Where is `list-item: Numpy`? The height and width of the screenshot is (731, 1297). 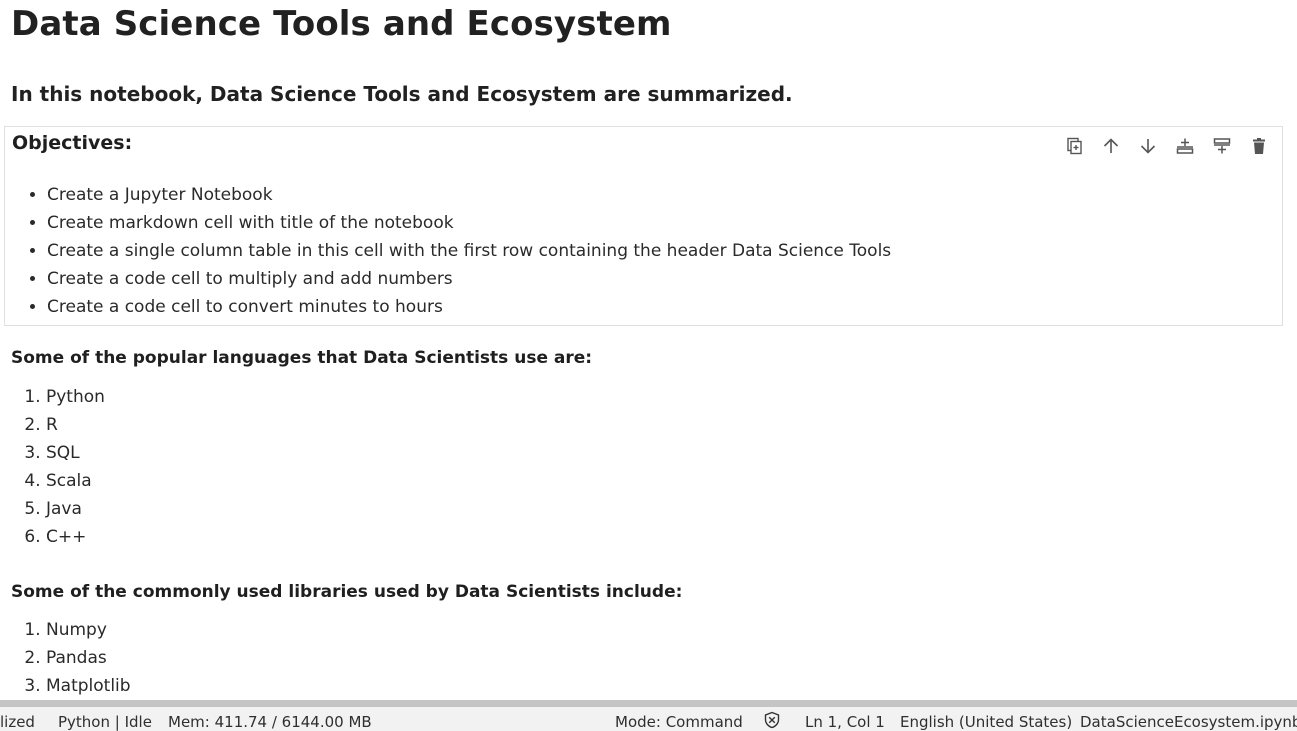
list-item: Numpy is located at coordinates (88, 630).